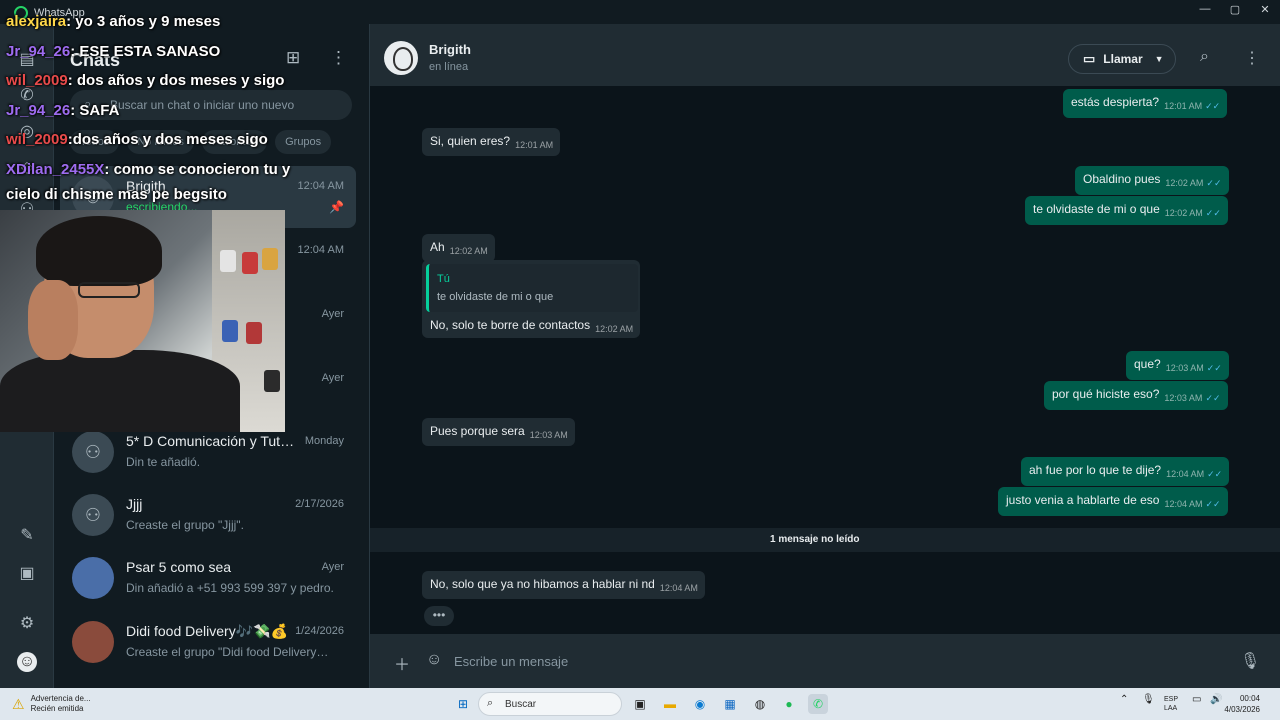  I want to click on overlay-text: : yo 3 años y 9 meses, so click(143, 21).